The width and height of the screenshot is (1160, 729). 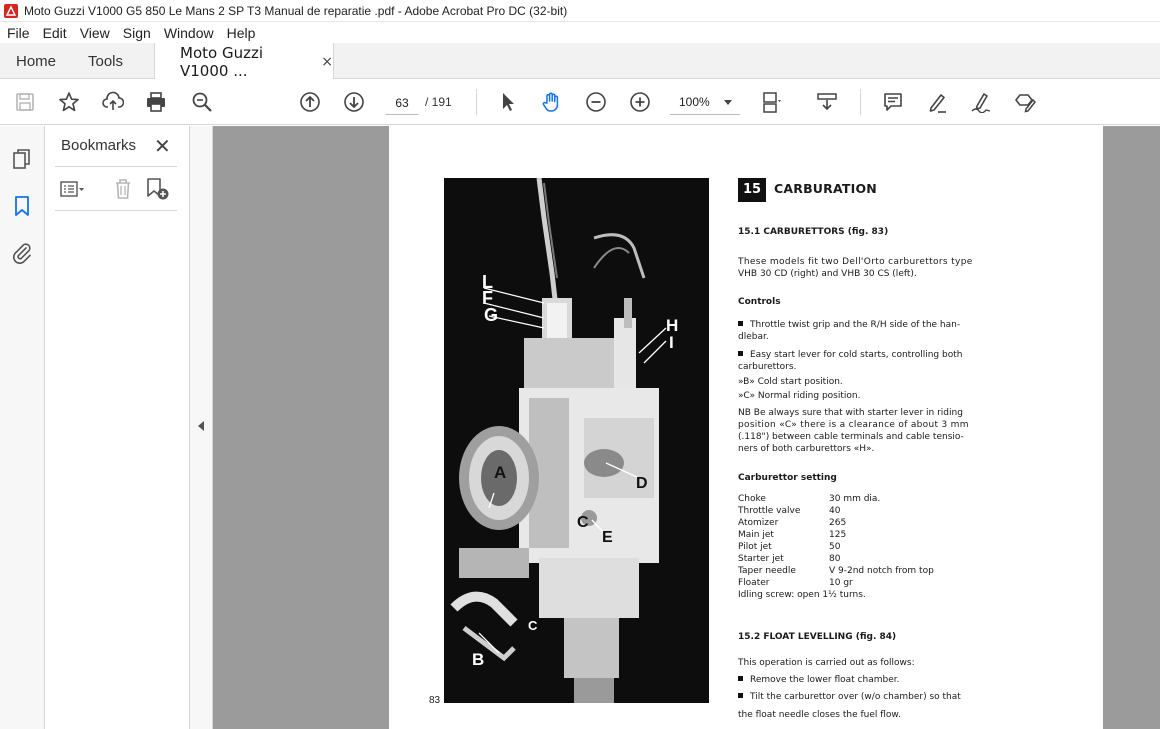 I want to click on stamp-edit-icon, so click(x=1025, y=103).